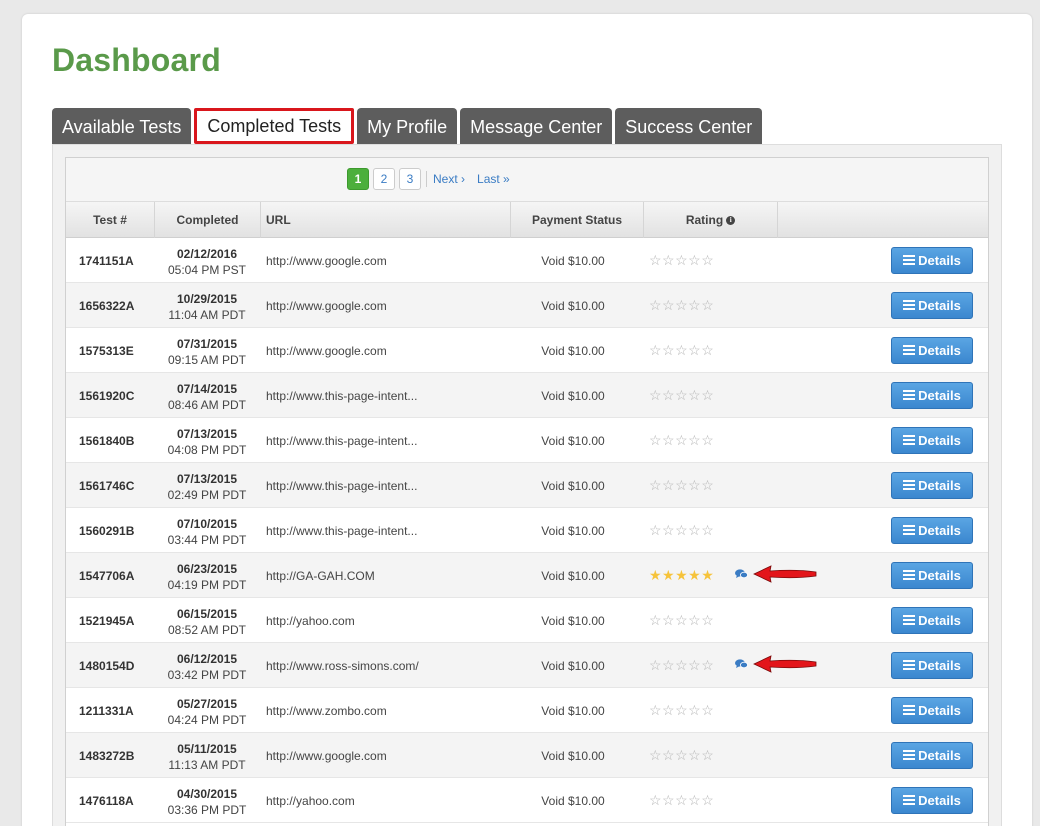 The width and height of the screenshot is (1040, 826). I want to click on test-number: 1561746C, so click(107, 486).